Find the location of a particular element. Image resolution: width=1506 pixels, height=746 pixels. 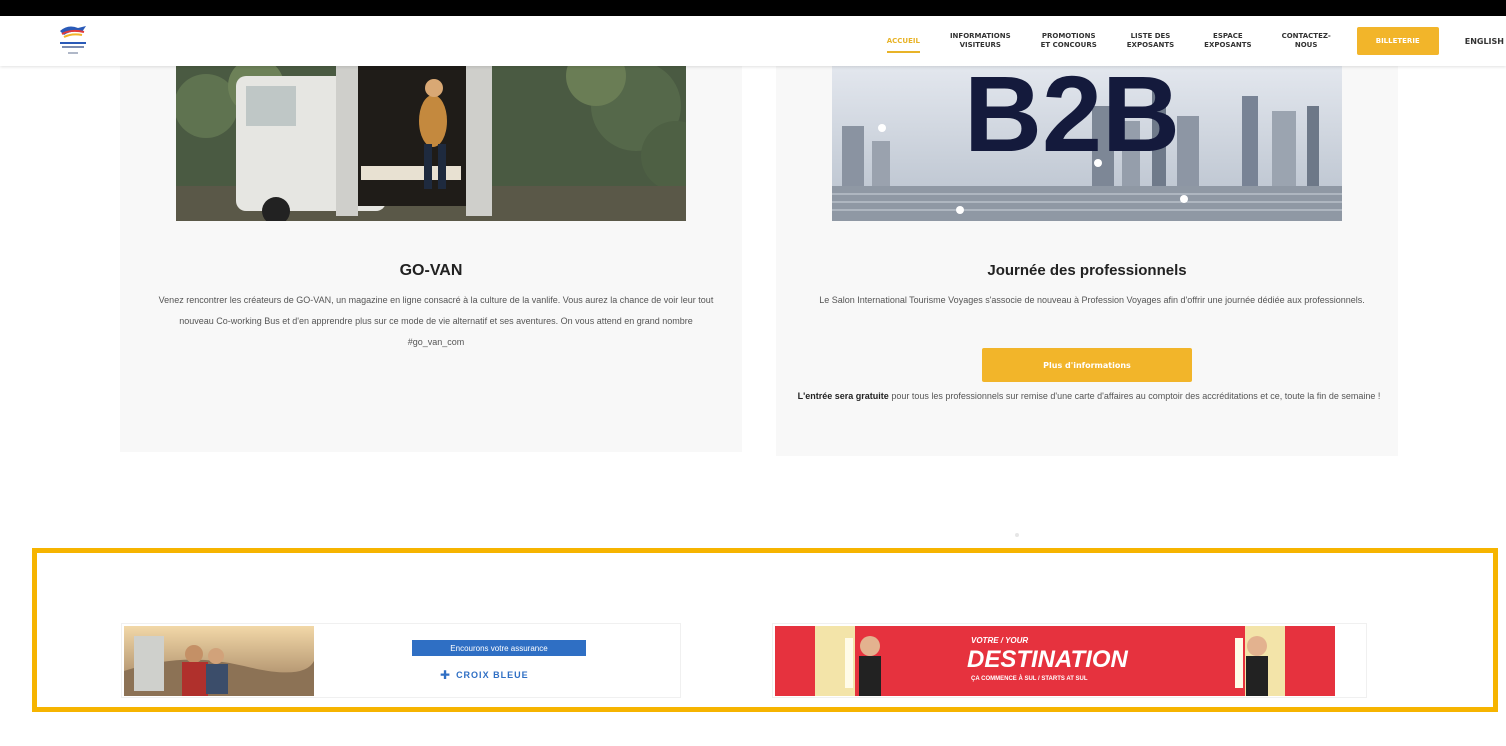

more-info-button: Plus d'informations is located at coordinates (1087, 365).